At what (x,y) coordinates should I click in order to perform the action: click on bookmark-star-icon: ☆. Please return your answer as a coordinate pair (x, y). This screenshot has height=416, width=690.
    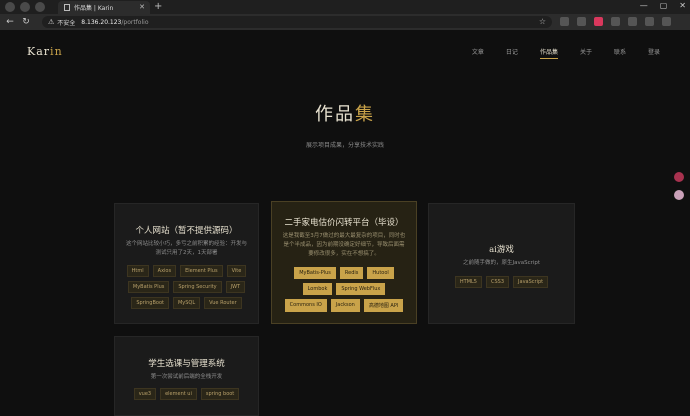
    Looking at the image, I should click on (542, 21).